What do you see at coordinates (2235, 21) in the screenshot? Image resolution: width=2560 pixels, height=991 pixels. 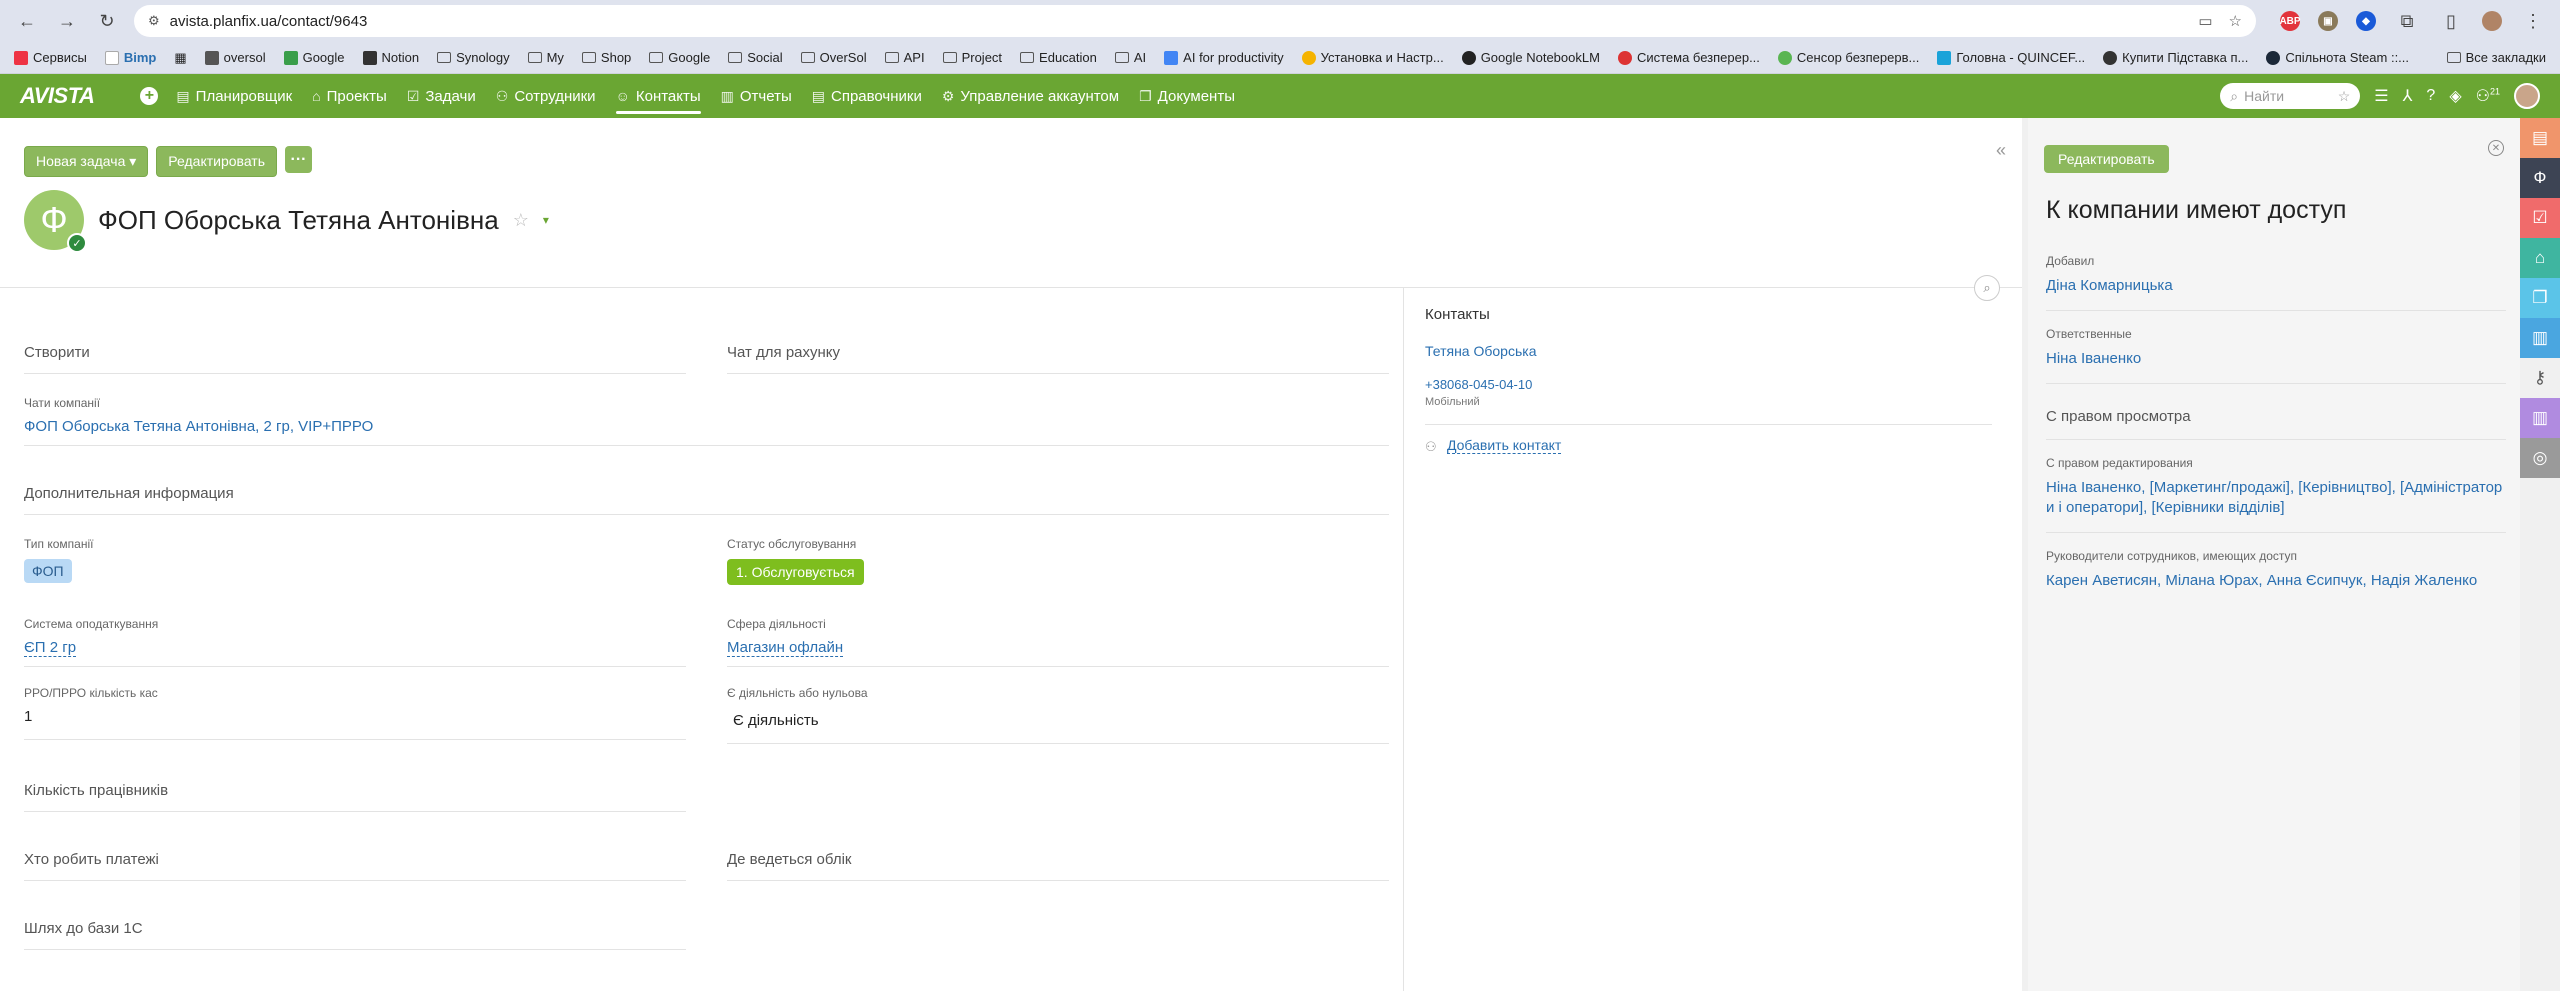 I see `bookmark-star-icon: ☆` at bounding box center [2235, 21].